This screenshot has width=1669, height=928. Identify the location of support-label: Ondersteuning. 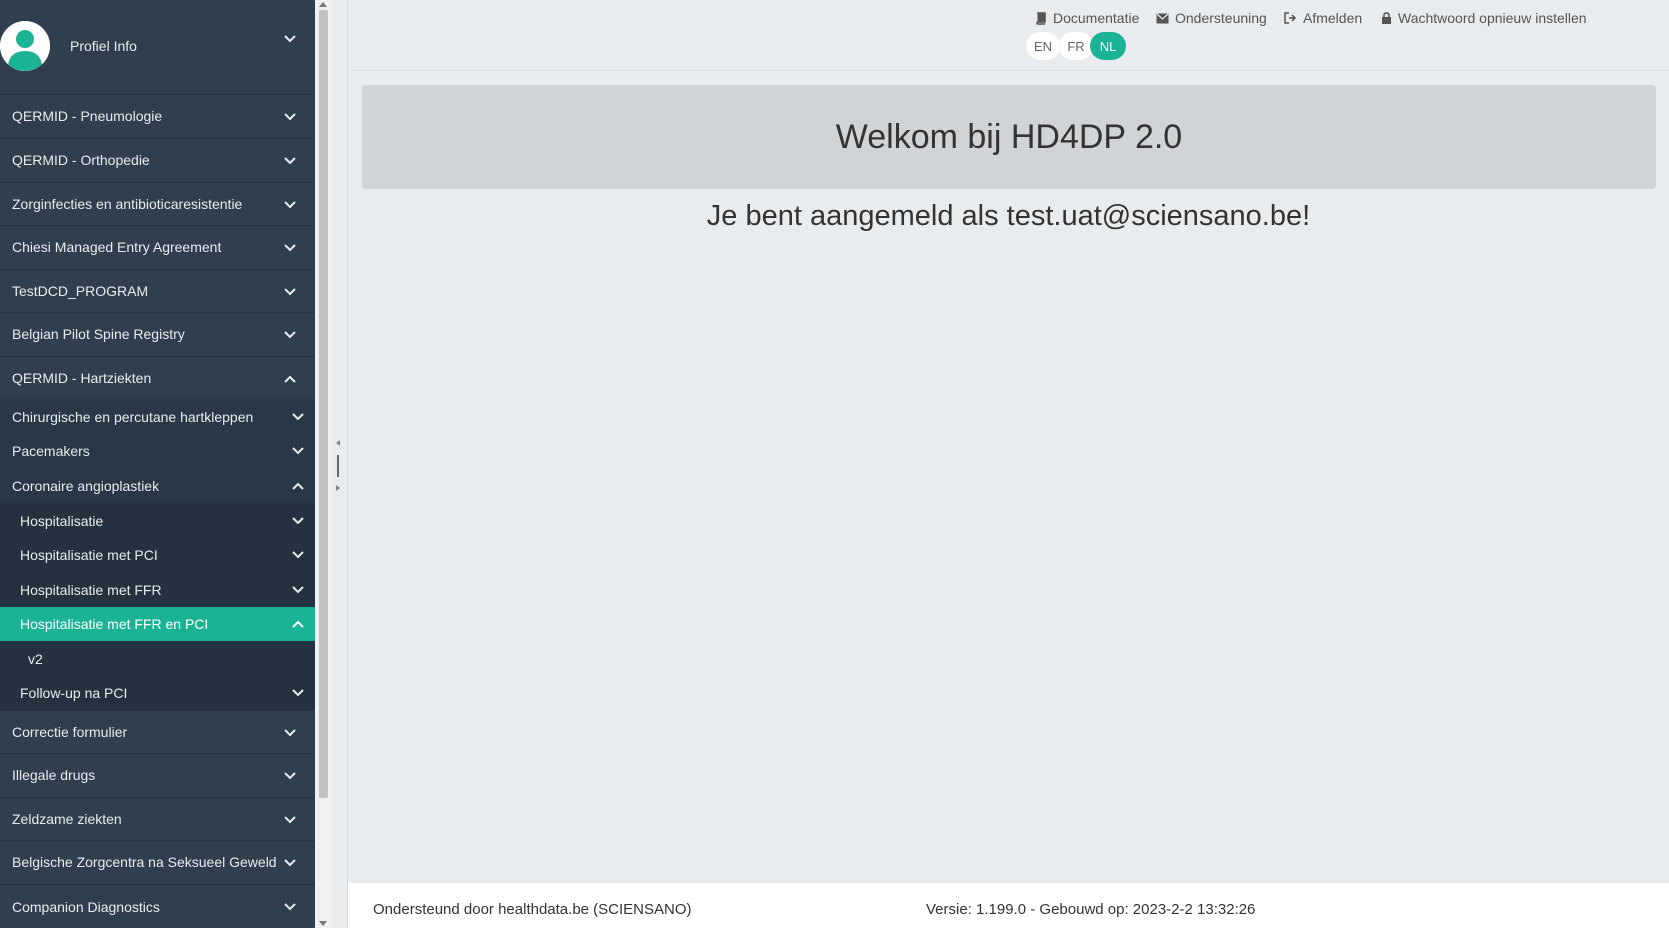
(1221, 18).